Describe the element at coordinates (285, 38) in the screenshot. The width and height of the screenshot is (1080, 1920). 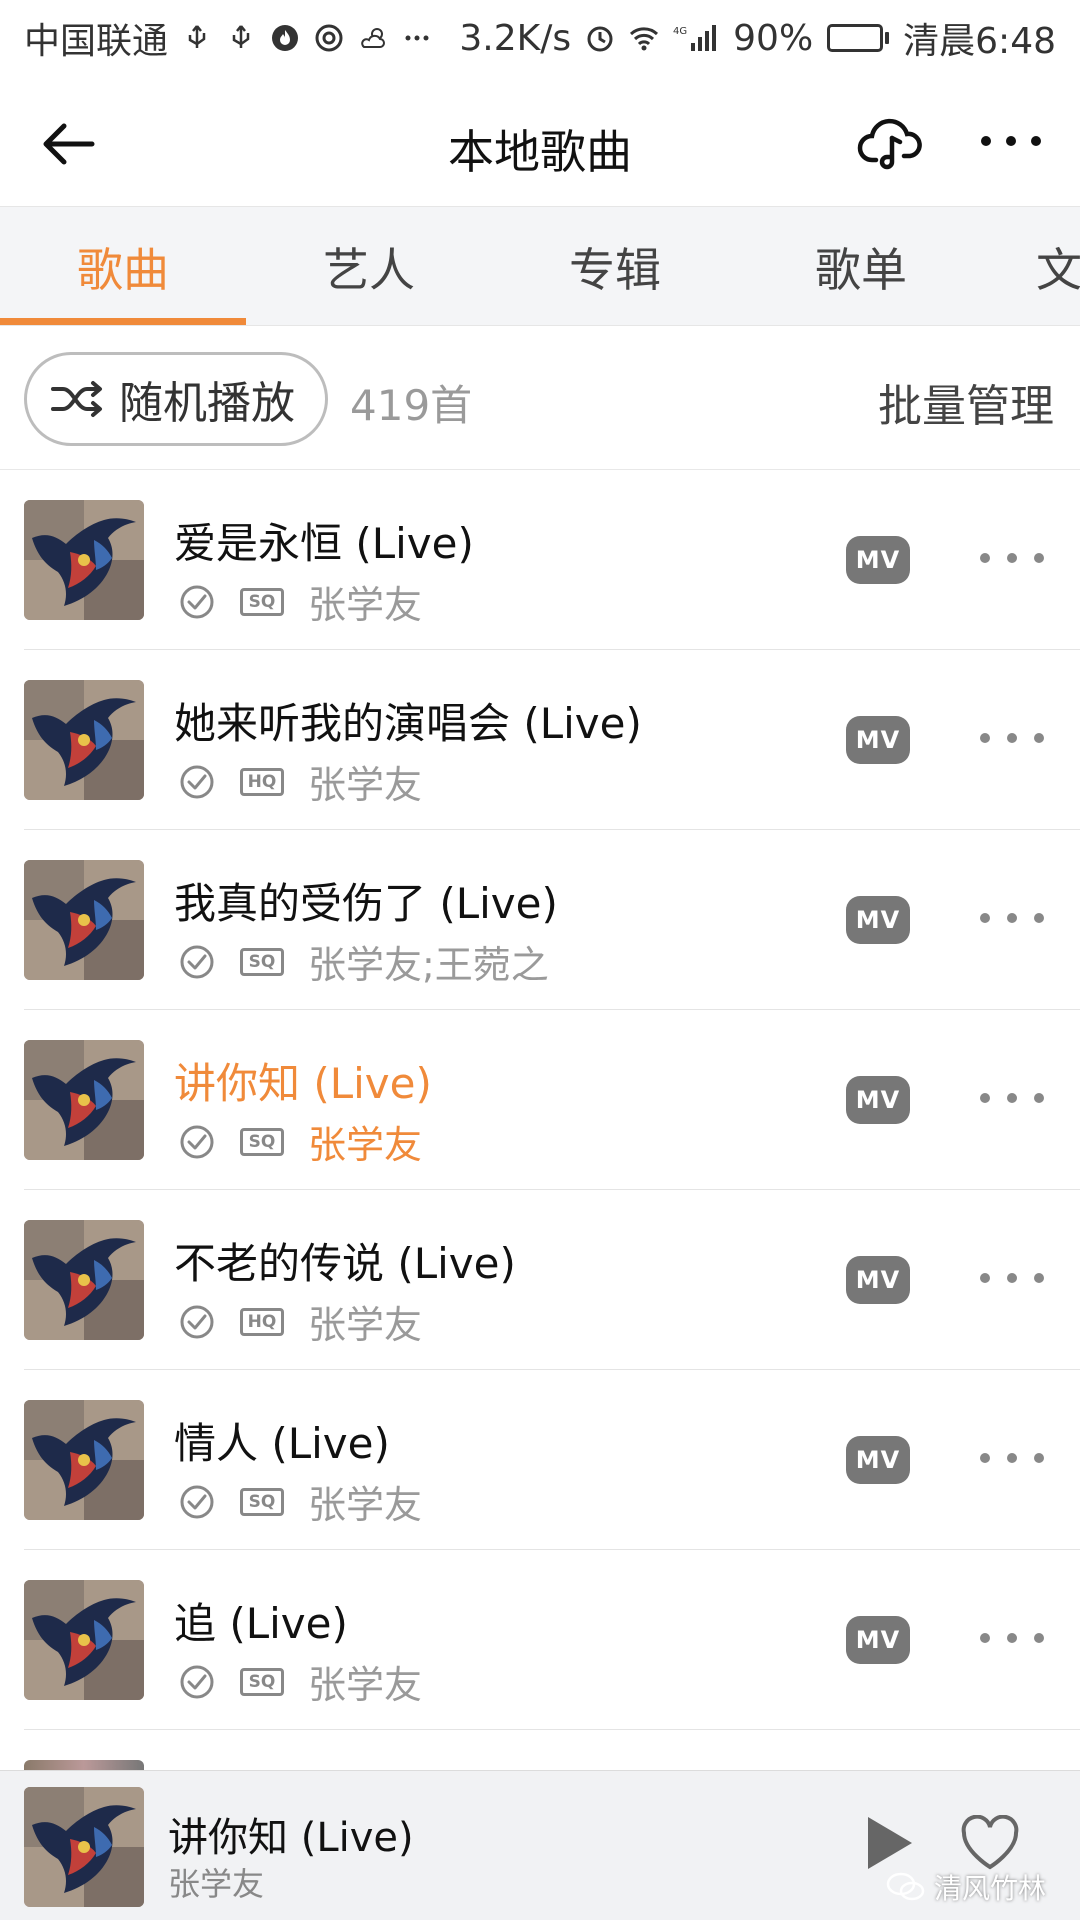
I see `flame-app-icon` at that location.